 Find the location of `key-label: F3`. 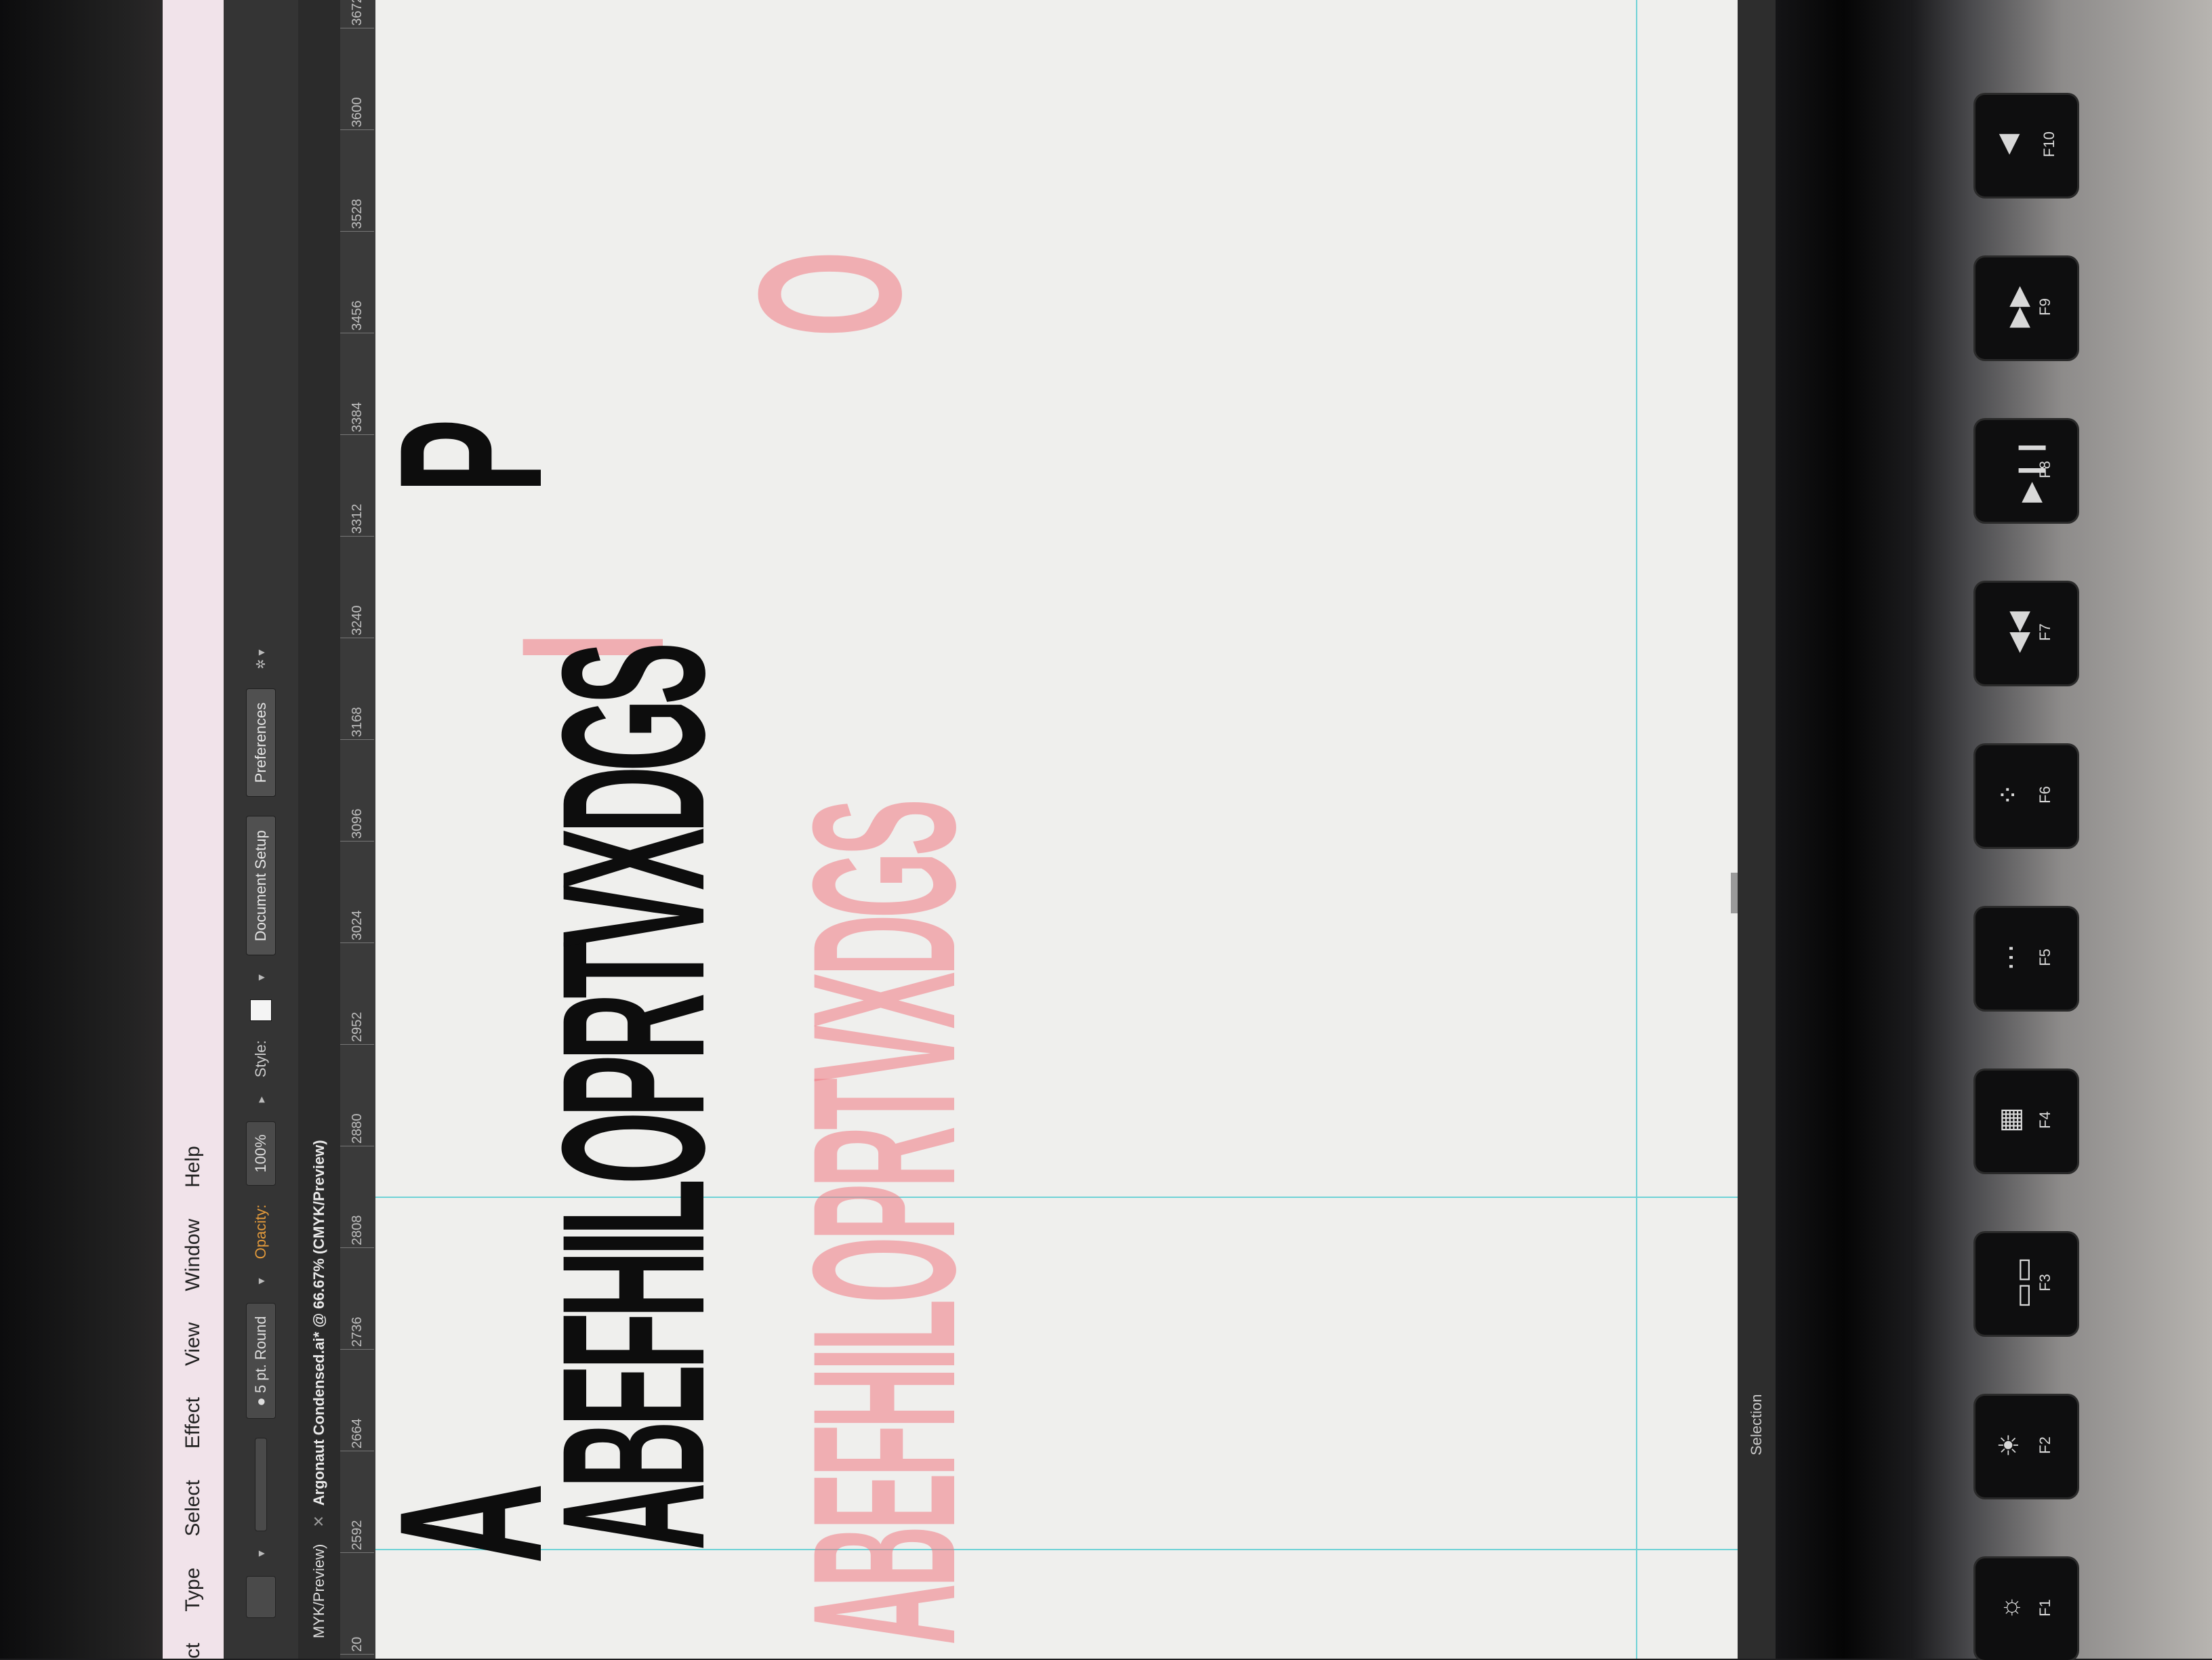

key-label: F3 is located at coordinates (2044, 1282).